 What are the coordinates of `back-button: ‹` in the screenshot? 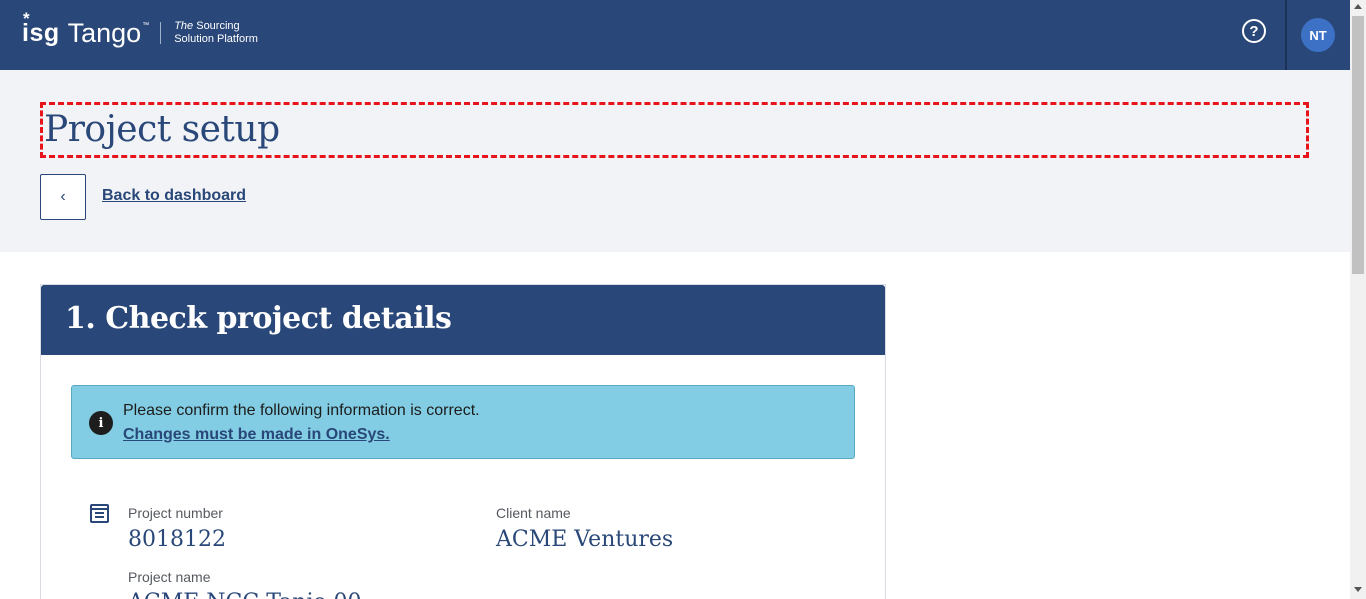 It's located at (63, 197).